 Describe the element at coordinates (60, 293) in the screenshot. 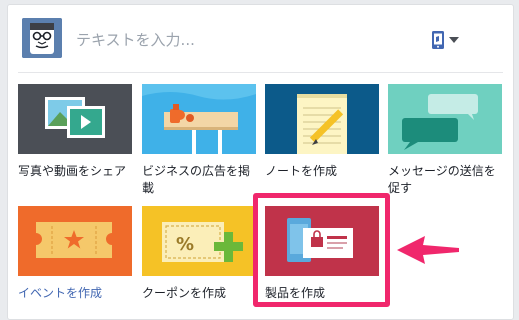

I see `action-label: イベントを作成` at that location.